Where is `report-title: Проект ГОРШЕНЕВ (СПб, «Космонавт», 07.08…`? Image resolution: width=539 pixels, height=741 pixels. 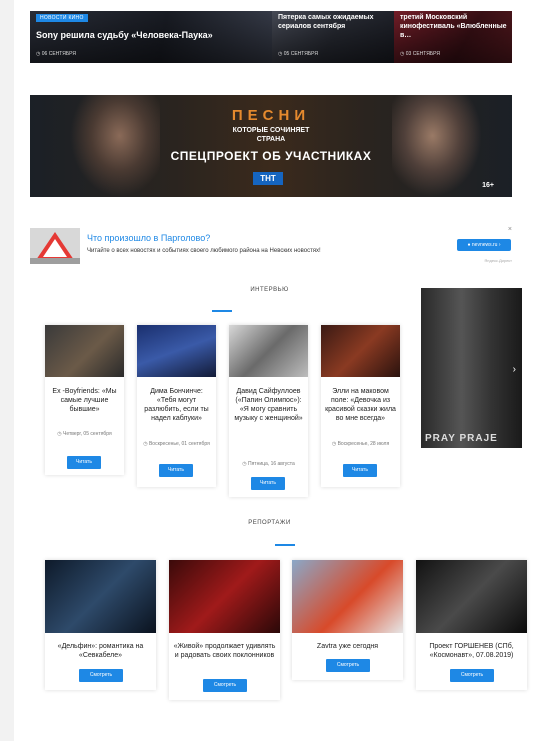
report-title: Проект ГОРШЕНЕВ (СПб, «Космонавт», 07.08… is located at coordinates (471, 651).